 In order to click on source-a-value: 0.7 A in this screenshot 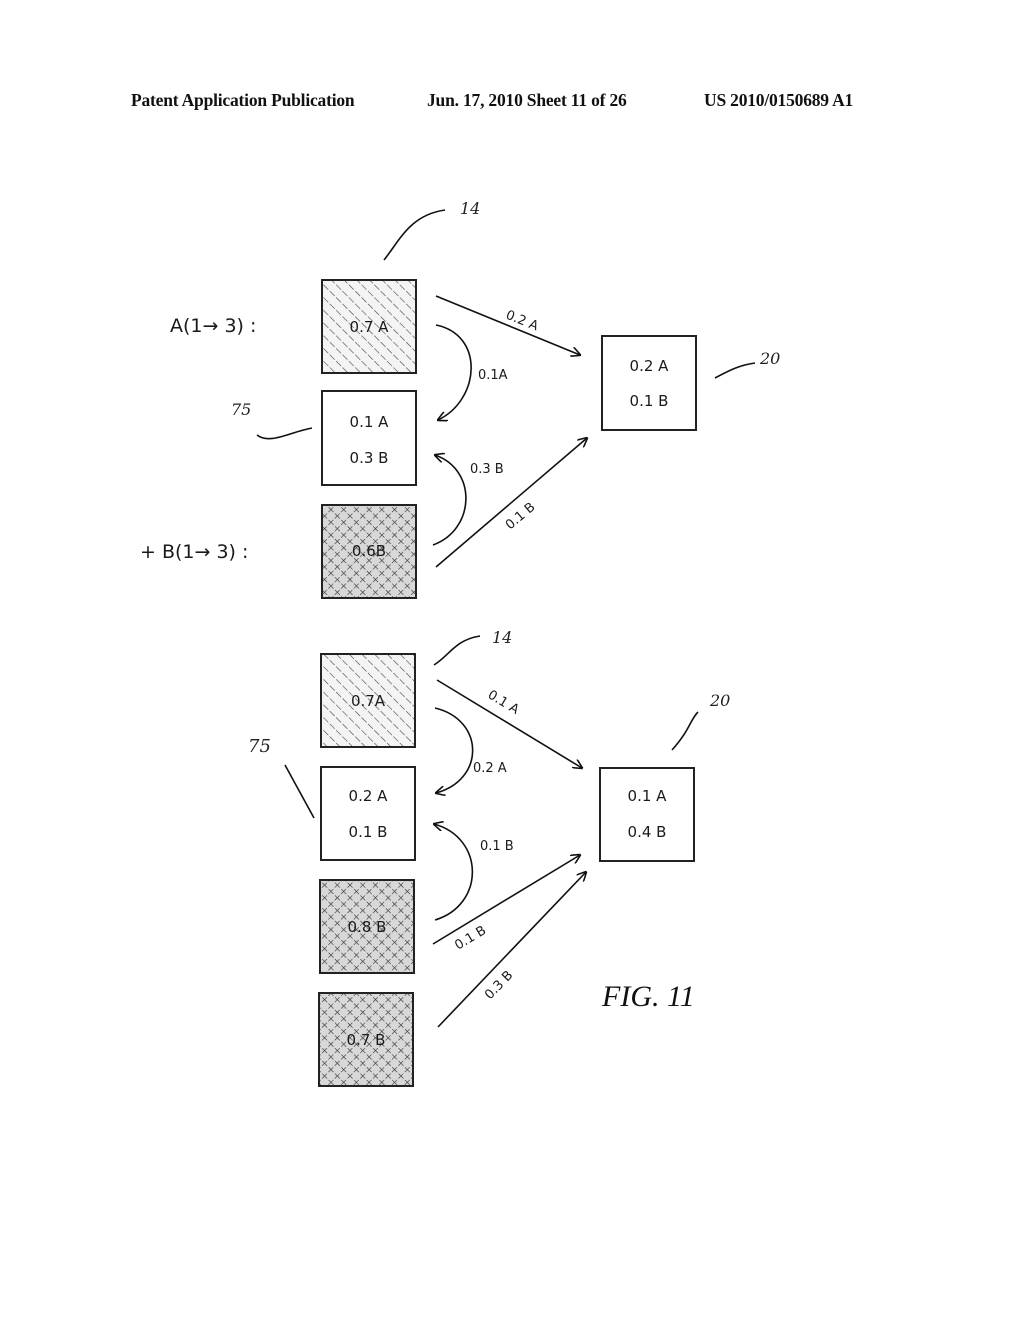, I will do `click(370, 327)`.